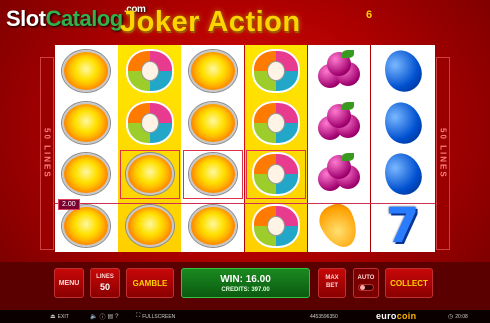 The image size is (490, 323). What do you see at coordinates (150, 283) in the screenshot?
I see `gamble-button: GAMBLE` at bounding box center [150, 283].